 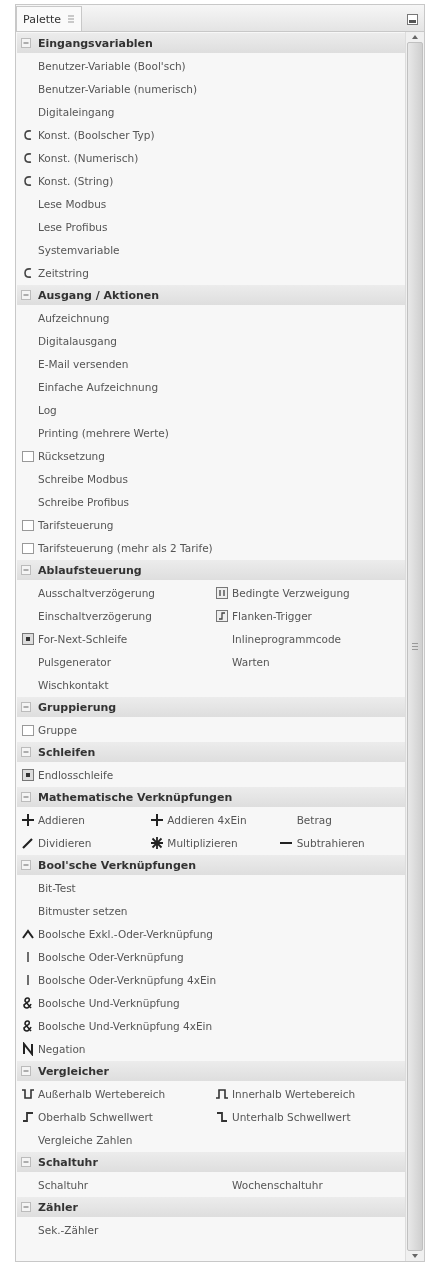 What do you see at coordinates (76, 774) in the screenshot?
I see `palette-item: Endlosschleife` at bounding box center [76, 774].